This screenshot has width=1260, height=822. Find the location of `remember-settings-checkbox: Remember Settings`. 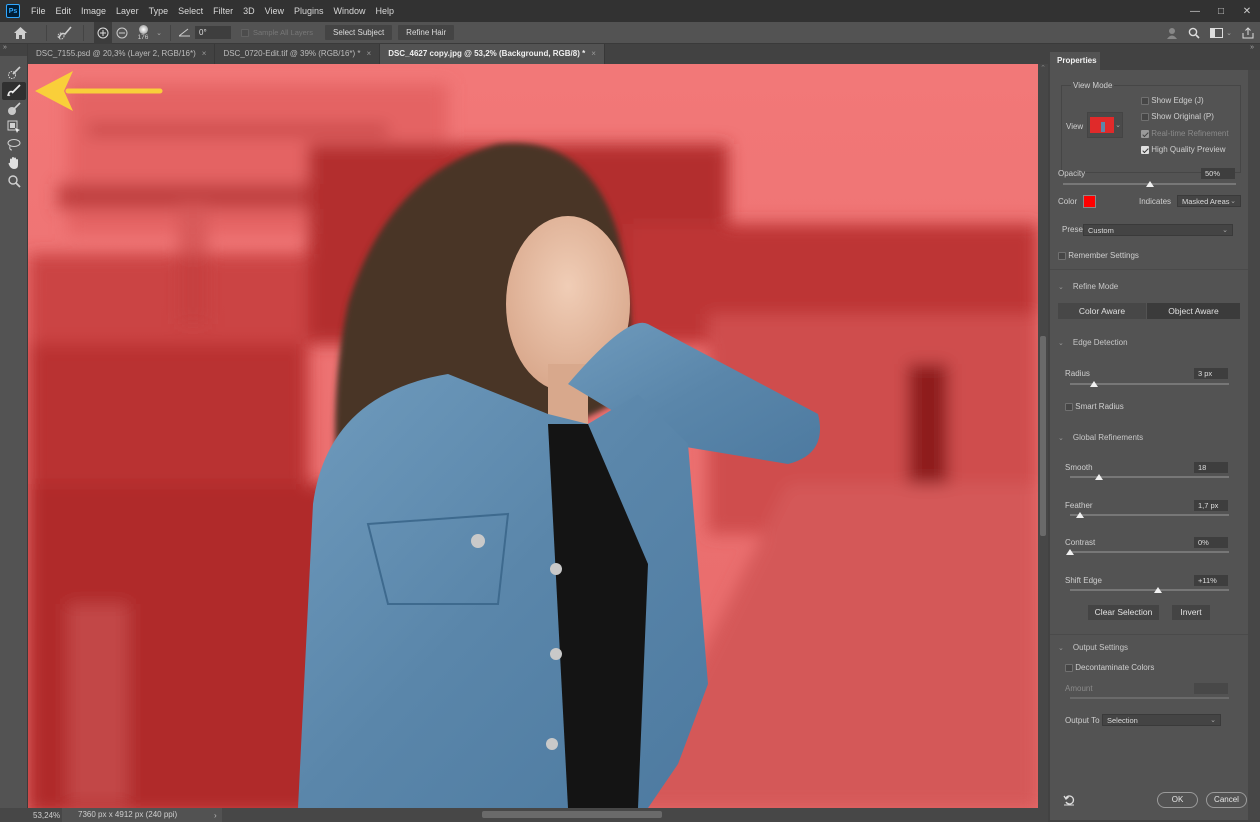

remember-settings-checkbox: Remember Settings is located at coordinates (1098, 255).